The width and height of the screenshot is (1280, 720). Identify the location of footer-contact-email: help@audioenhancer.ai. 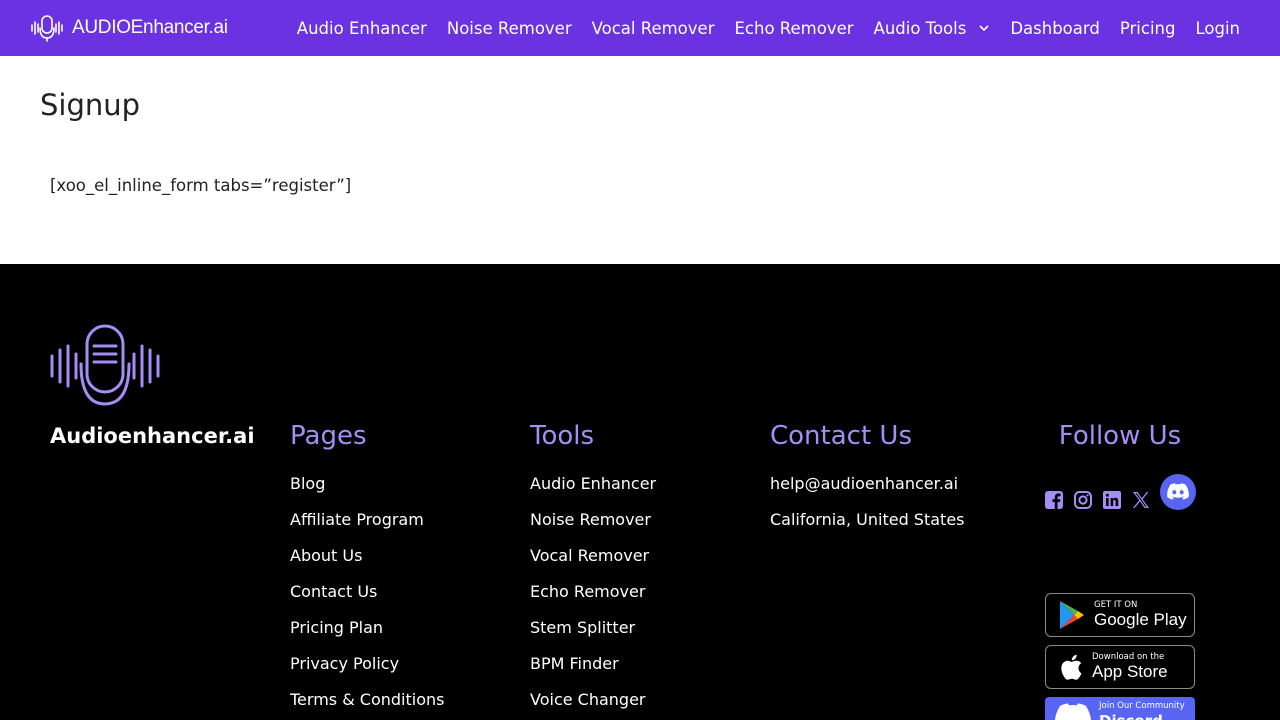
(864, 483).